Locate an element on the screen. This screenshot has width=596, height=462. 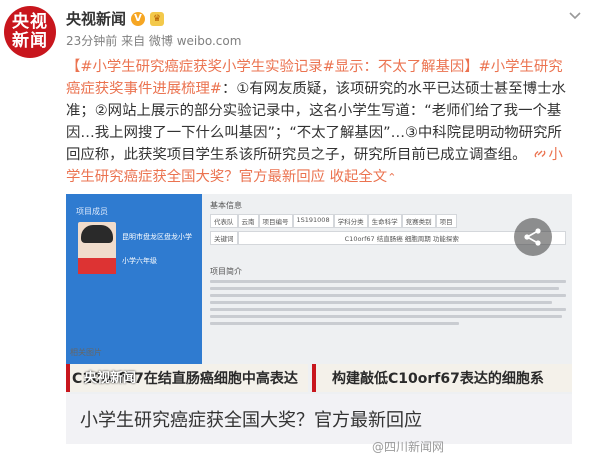
link-icon is located at coordinates (539, 154).